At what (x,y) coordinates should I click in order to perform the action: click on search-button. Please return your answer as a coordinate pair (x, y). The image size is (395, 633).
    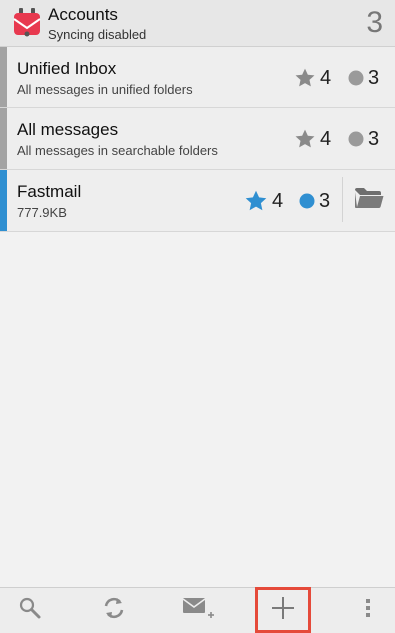
    Looking at the image, I should click on (30, 610).